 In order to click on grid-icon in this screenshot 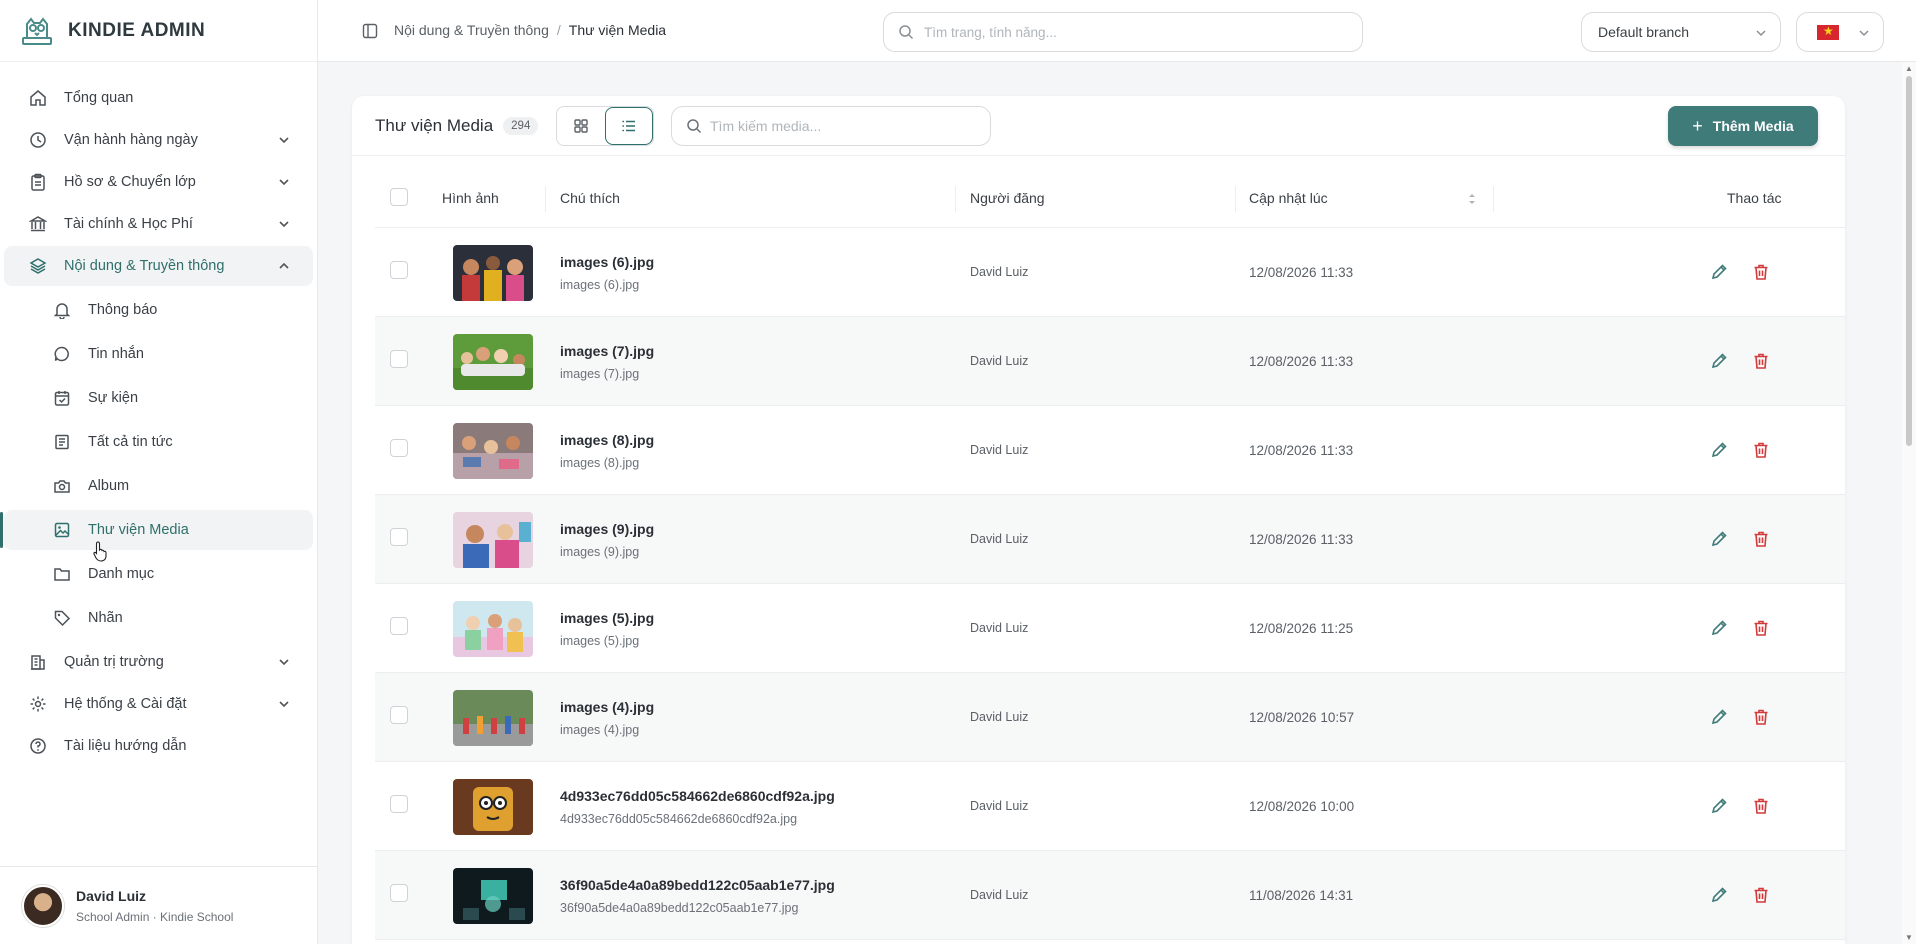, I will do `click(581, 126)`.